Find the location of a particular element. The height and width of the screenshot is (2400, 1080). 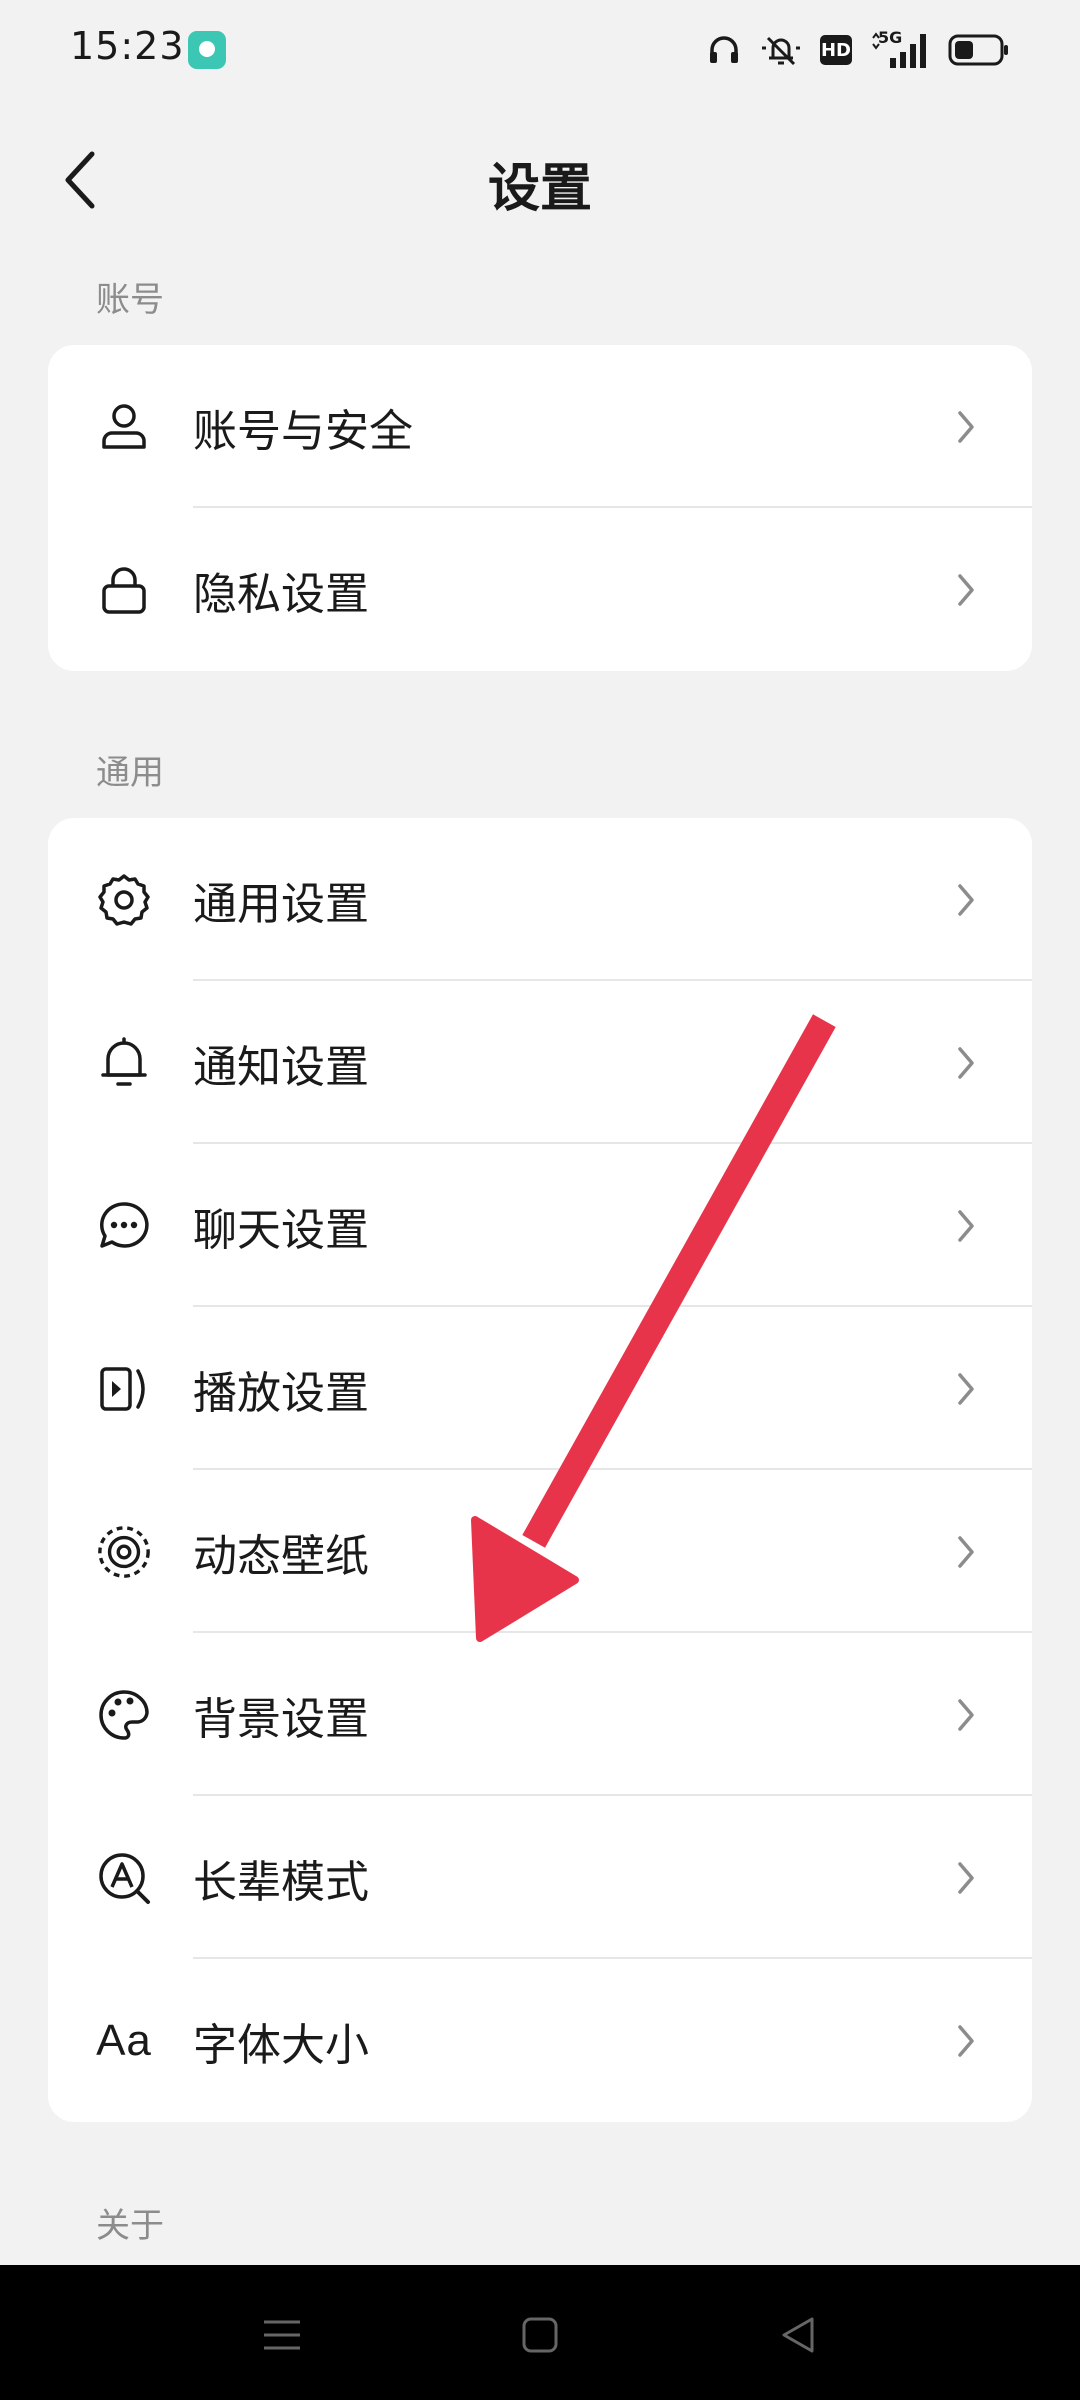

font-size-icon: Aa is located at coordinates (124, 2041).